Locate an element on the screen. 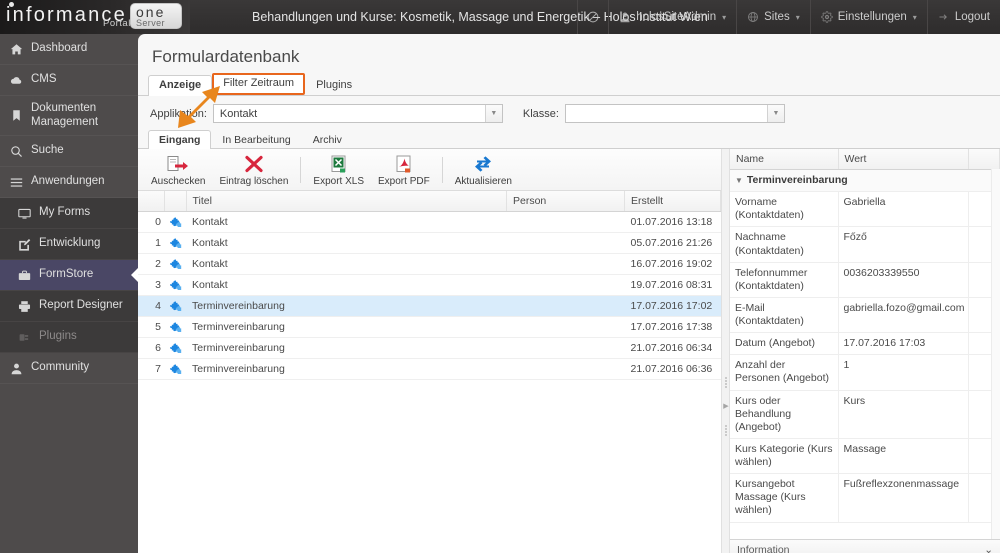 The height and width of the screenshot is (553, 1000). sidebar-item-suche: Suche is located at coordinates (69, 151).